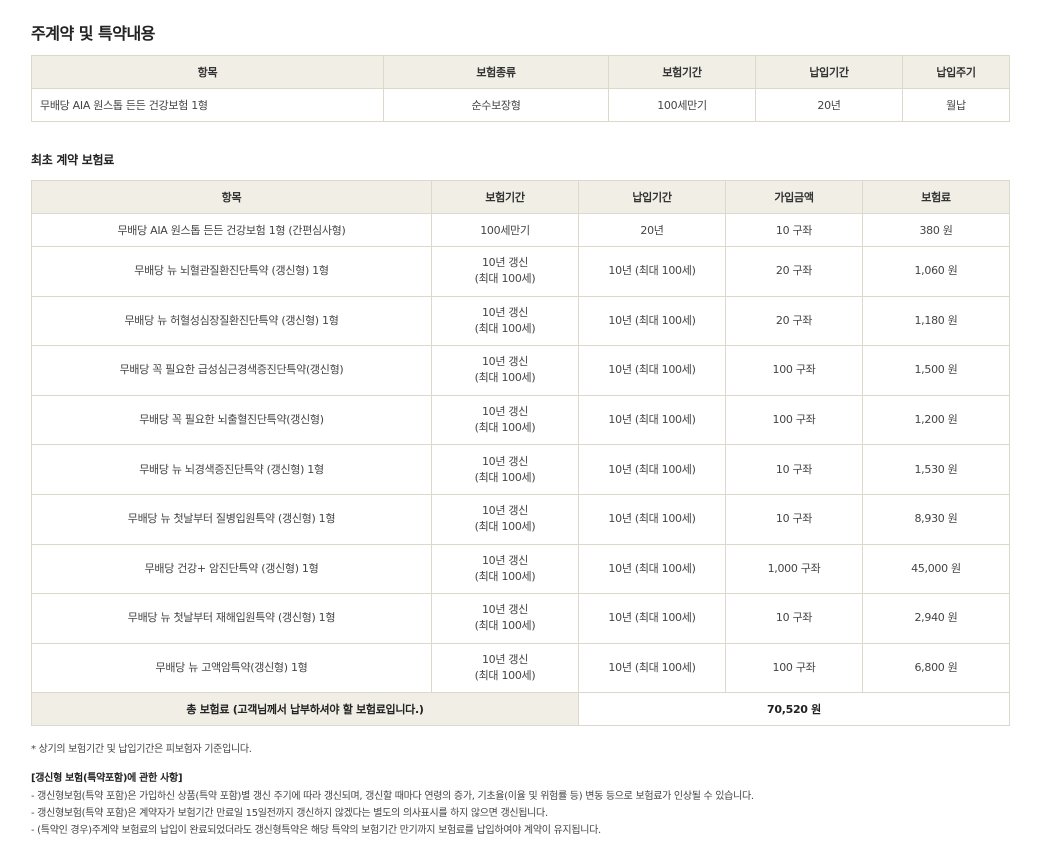 The width and height of the screenshot is (1040, 856). What do you see at coordinates (305, 709) in the screenshot?
I see `total-premium-label: 총 보험료 (고객님께서 납부하셔야 할 보험료입니다.)` at bounding box center [305, 709].